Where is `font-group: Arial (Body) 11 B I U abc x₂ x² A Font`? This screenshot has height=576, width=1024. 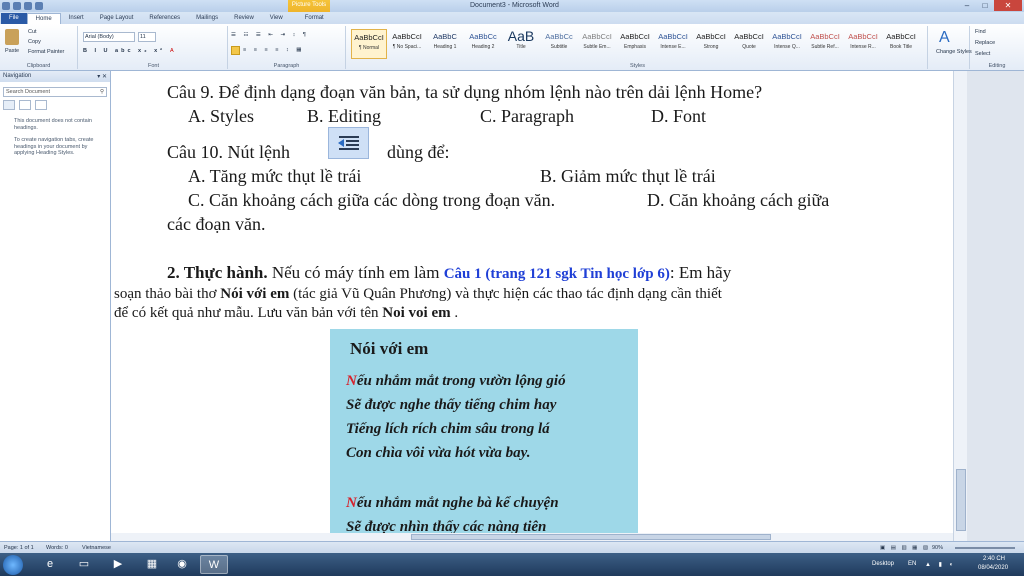
font-group: Arial (Body) 11 B I U abc x₂ x² A Font is located at coordinates (154, 47).